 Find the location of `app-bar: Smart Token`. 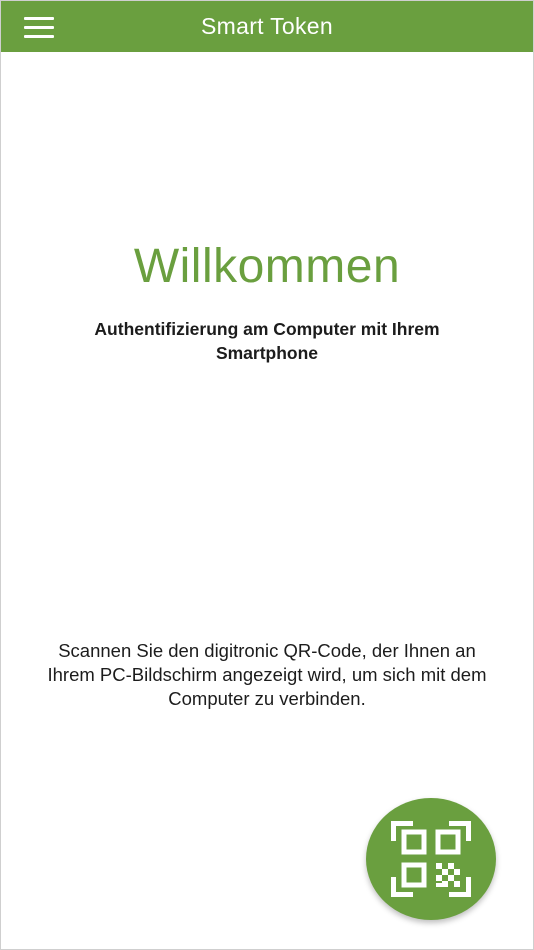

app-bar: Smart Token is located at coordinates (267, 26).